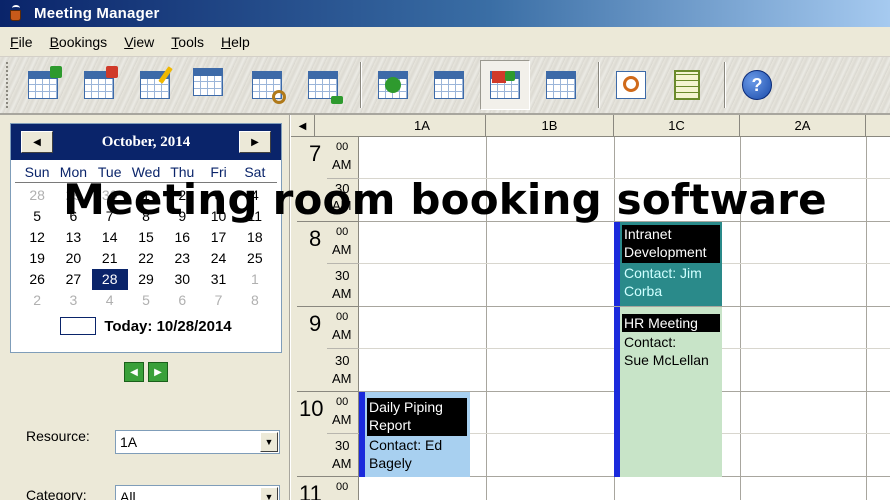 This screenshot has width=890, height=500. What do you see at coordinates (182, 237) in the screenshot?
I see `calendar-day: 16` at bounding box center [182, 237].